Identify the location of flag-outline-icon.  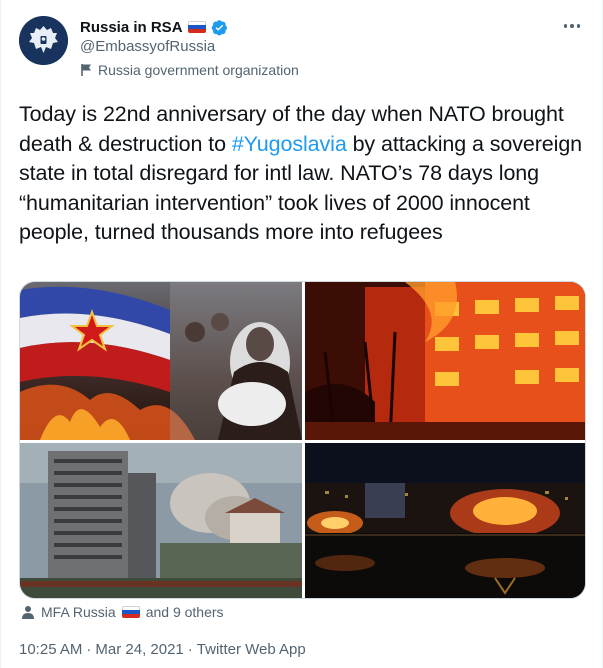
(86, 70).